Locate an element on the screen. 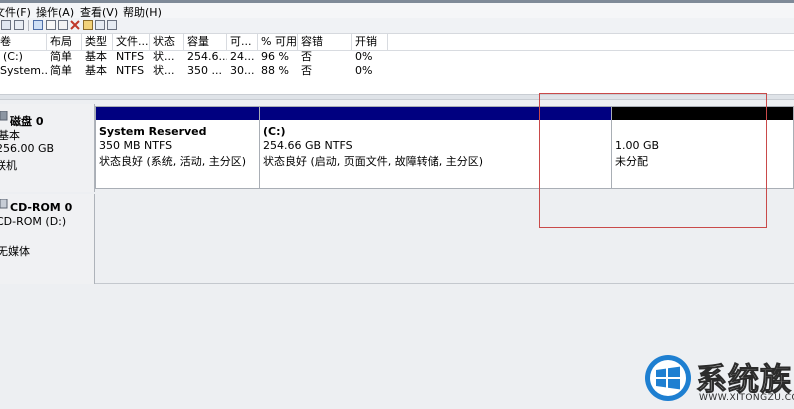 The width and height of the screenshot is (794, 409). partition-title: System Reserved is located at coordinates (153, 131).